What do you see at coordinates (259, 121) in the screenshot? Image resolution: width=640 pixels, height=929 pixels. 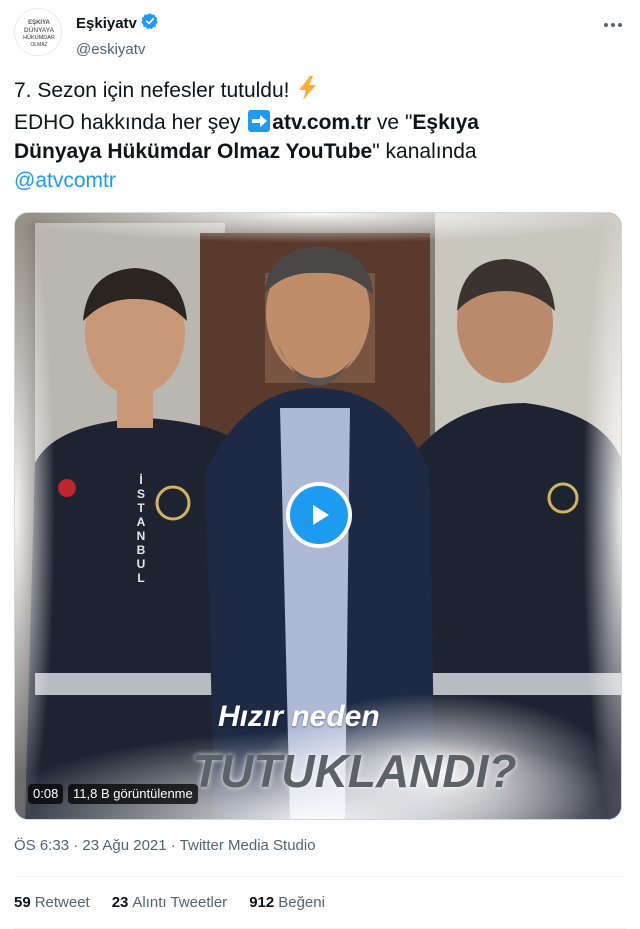 I see `right-arrow-icon` at bounding box center [259, 121].